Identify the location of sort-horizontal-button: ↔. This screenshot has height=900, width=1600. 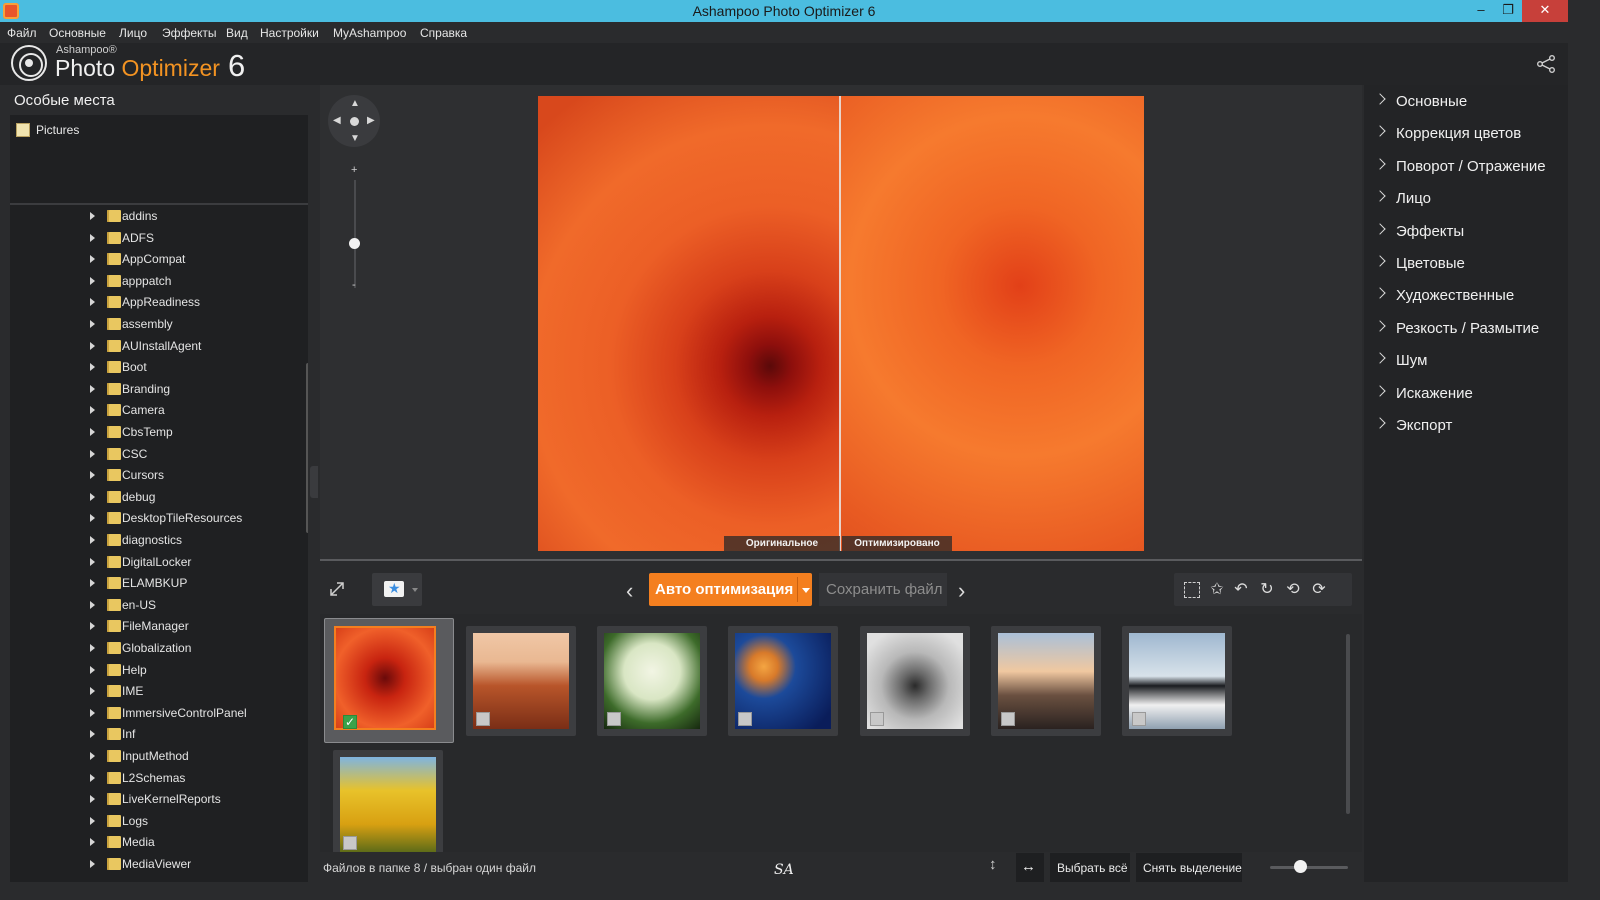
(1030, 867).